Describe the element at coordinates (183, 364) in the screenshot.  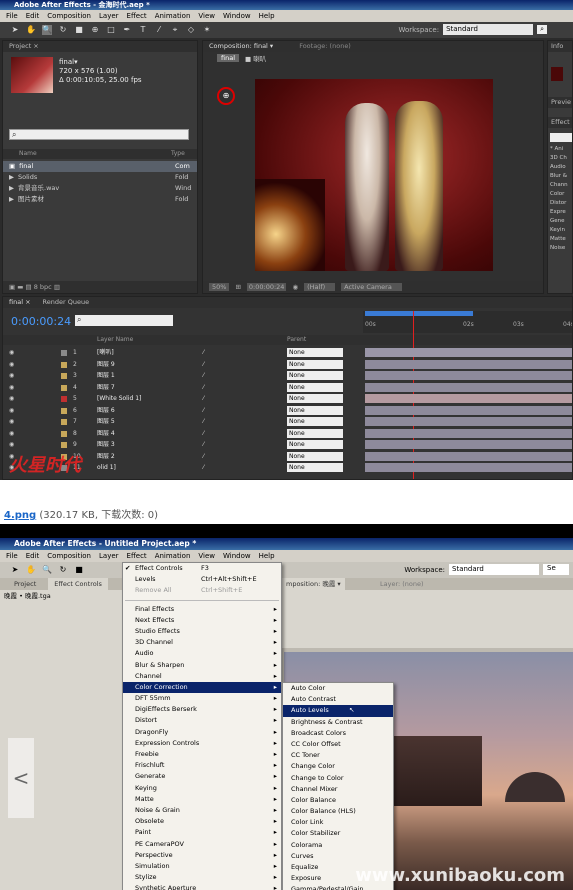
I see `layer-row: ◉ 2 图层 9 ⁄ None` at that location.